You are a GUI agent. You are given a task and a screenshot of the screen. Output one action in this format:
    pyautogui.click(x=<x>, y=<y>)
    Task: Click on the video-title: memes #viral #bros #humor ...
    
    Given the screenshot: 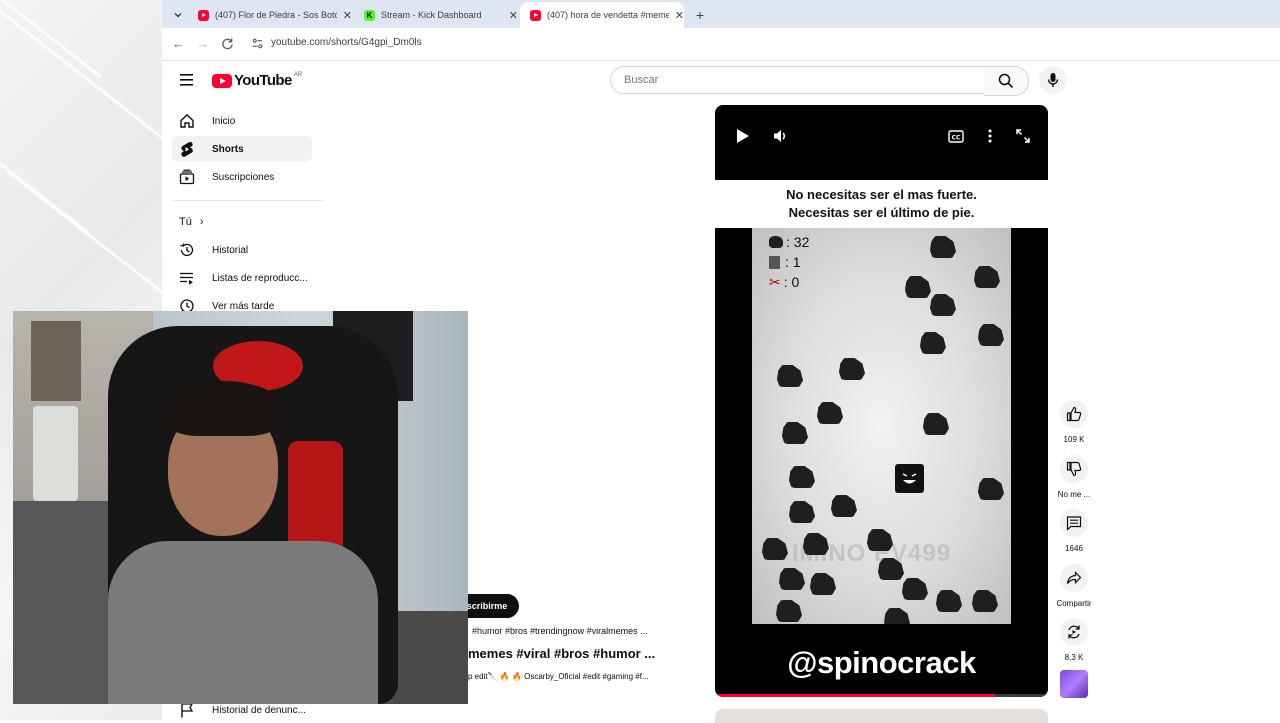 What is the action you would take?
    pyautogui.click(x=561, y=653)
    